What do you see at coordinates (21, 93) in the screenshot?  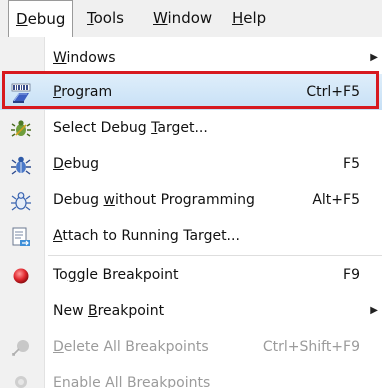 I see `program-chip-icon` at bounding box center [21, 93].